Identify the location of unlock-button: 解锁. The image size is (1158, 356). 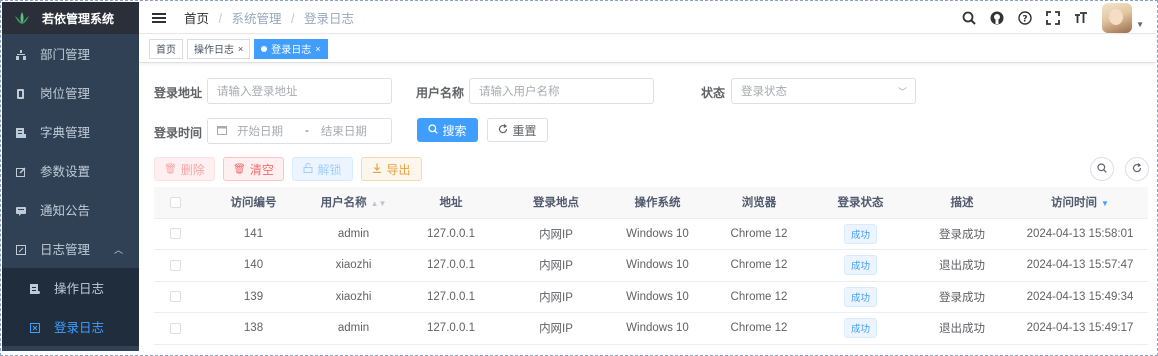
(322, 169).